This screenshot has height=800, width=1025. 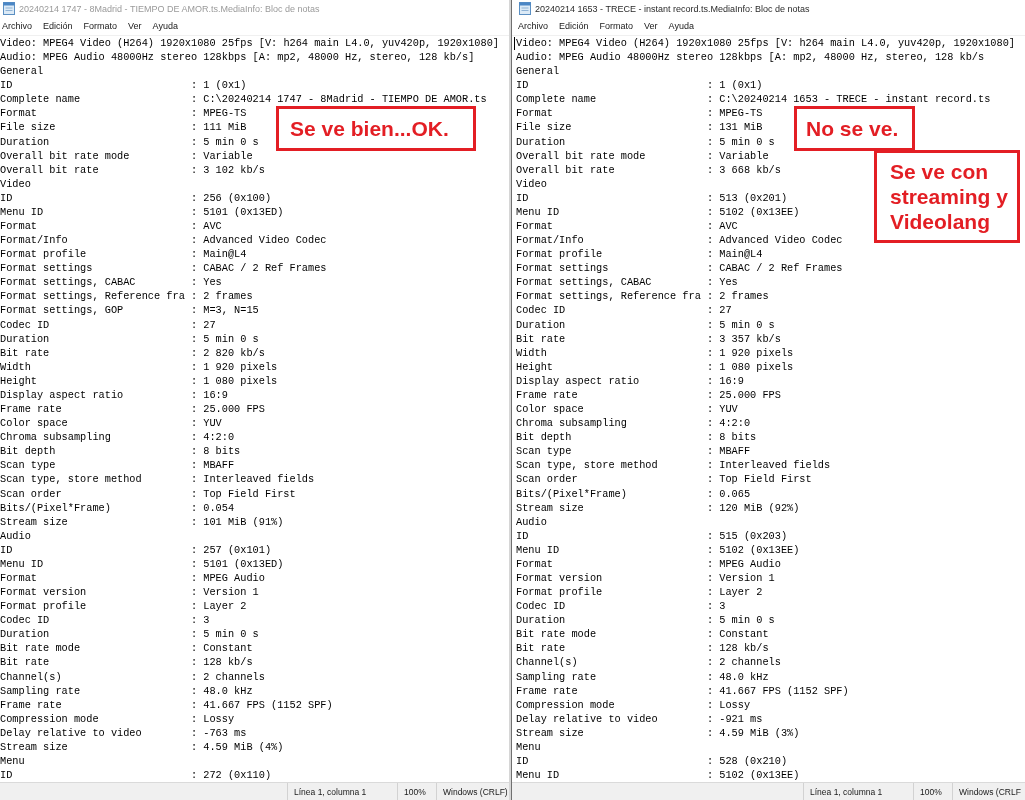 What do you see at coordinates (535, 366) in the screenshot?
I see `property-name: Height` at bounding box center [535, 366].